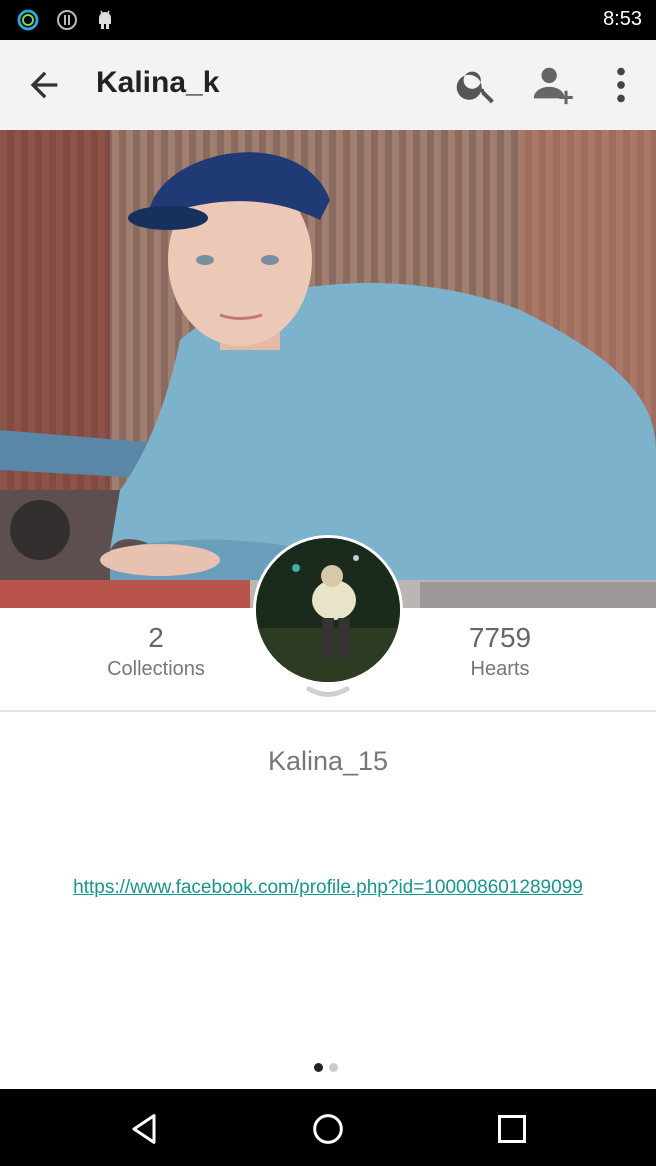 The image size is (656, 1166). Describe the element at coordinates (318, 1067) in the screenshot. I see `pager-dot-active` at that location.